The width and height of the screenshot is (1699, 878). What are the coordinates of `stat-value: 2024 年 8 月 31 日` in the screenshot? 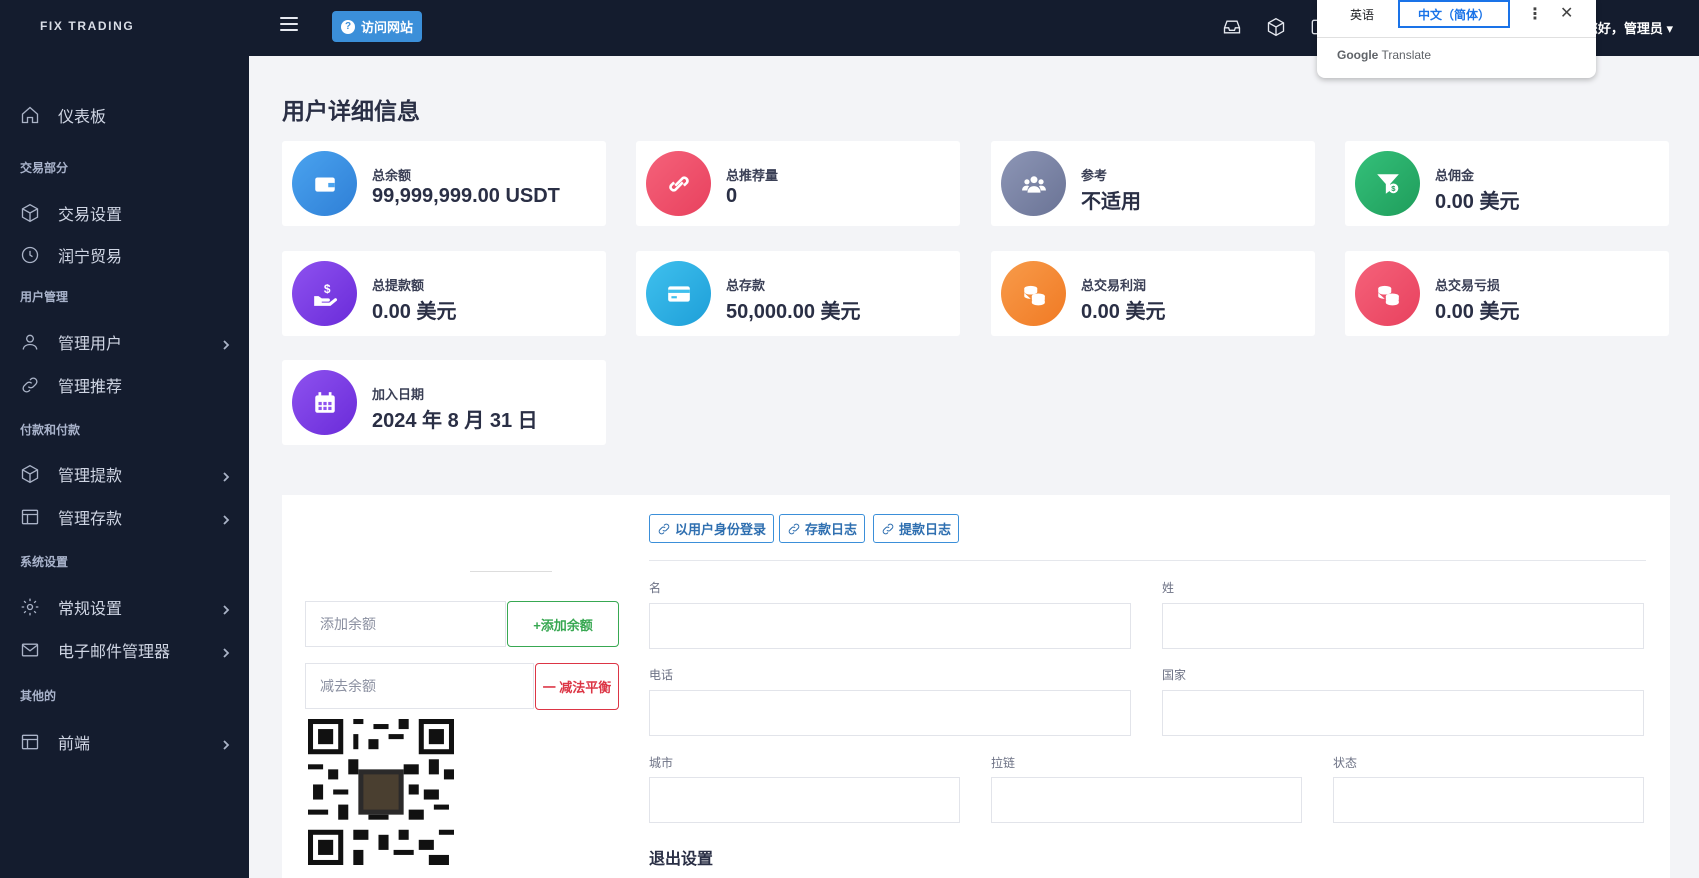 It's located at (455, 421).